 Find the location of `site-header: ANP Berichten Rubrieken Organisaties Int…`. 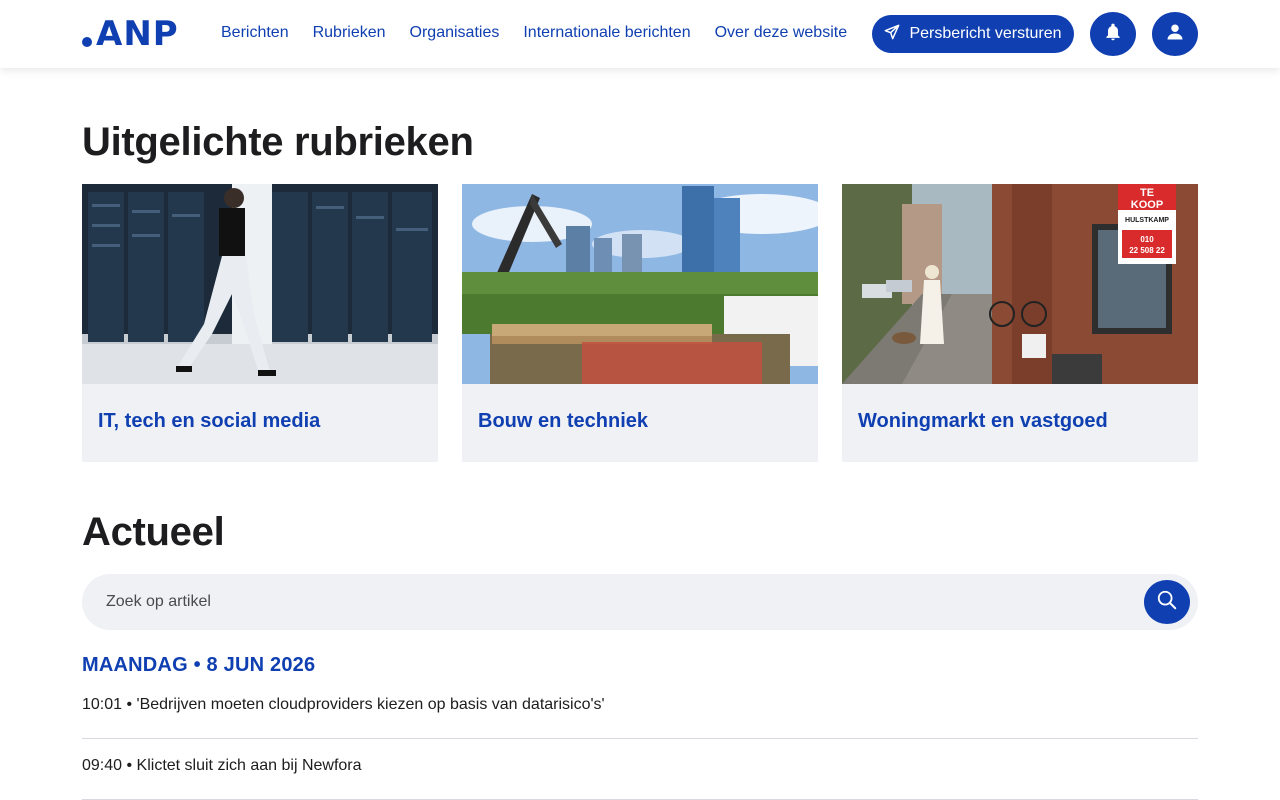

site-header: ANP Berichten Rubrieken Organisaties Int… is located at coordinates (640, 34).